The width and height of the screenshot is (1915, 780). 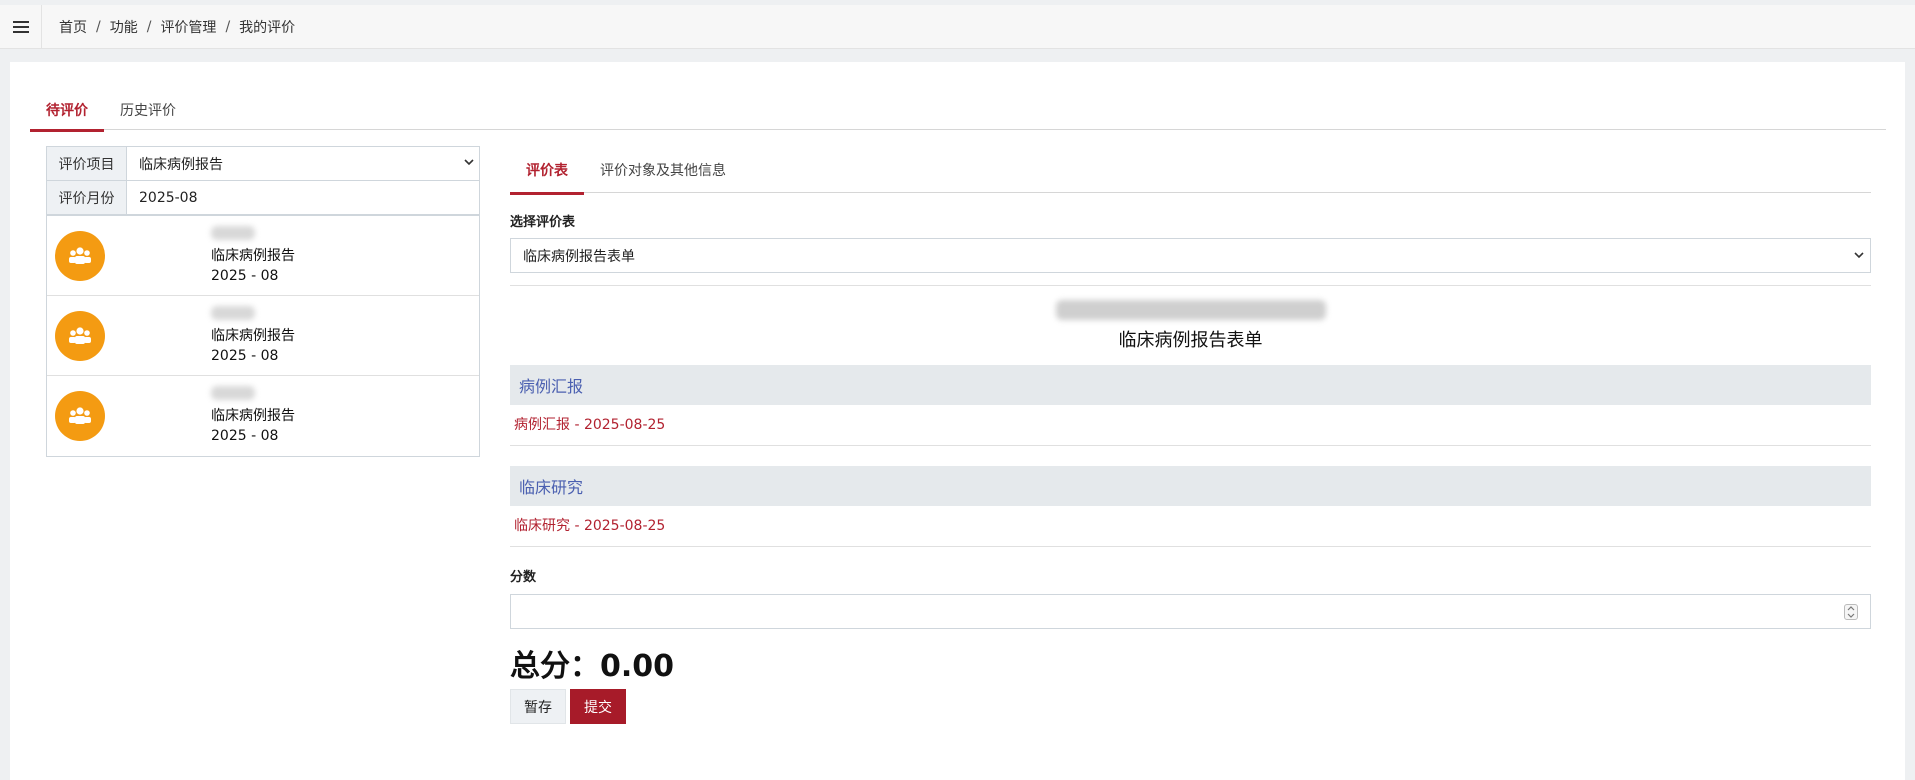 What do you see at coordinates (579, 256) in the screenshot?
I see `form-select-value: 临床病例报告表单` at bounding box center [579, 256].